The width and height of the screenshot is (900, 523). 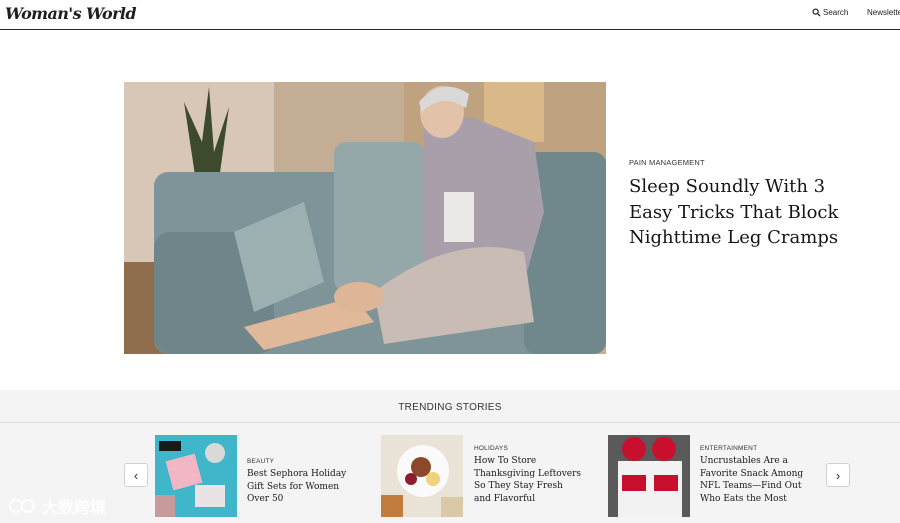 I want to click on carousel-prev-button: ‹, so click(x=136, y=475).